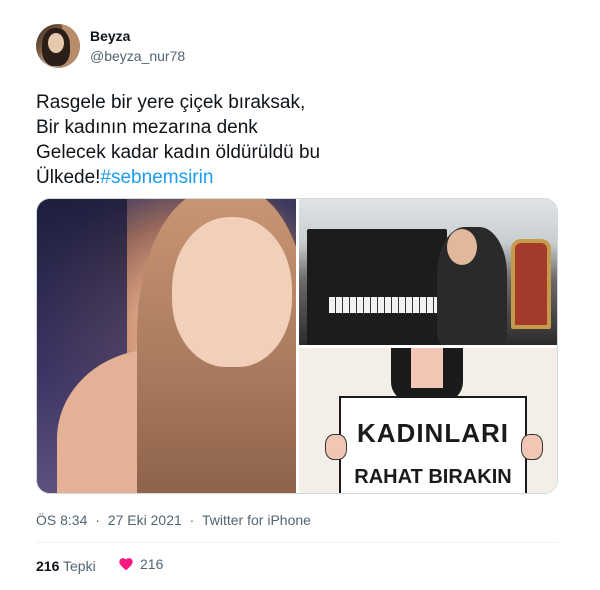  I want to click on reactions-stat: 216 Tepki, so click(66, 566).